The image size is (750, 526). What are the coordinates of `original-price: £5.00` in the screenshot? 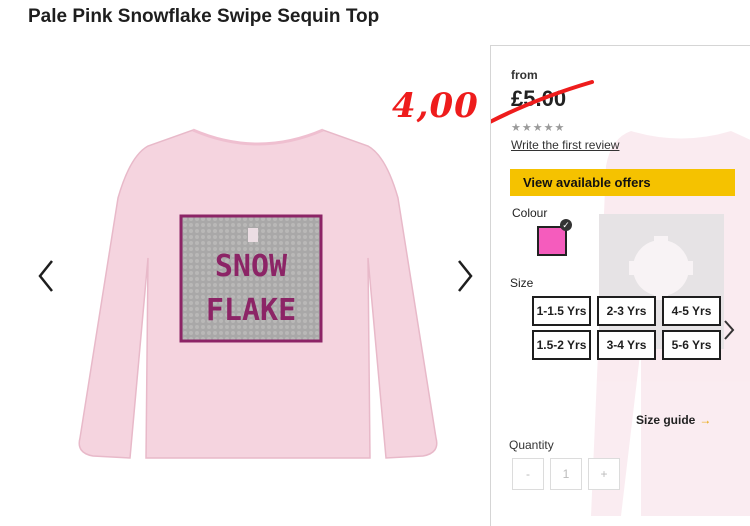 It's located at (539, 98).